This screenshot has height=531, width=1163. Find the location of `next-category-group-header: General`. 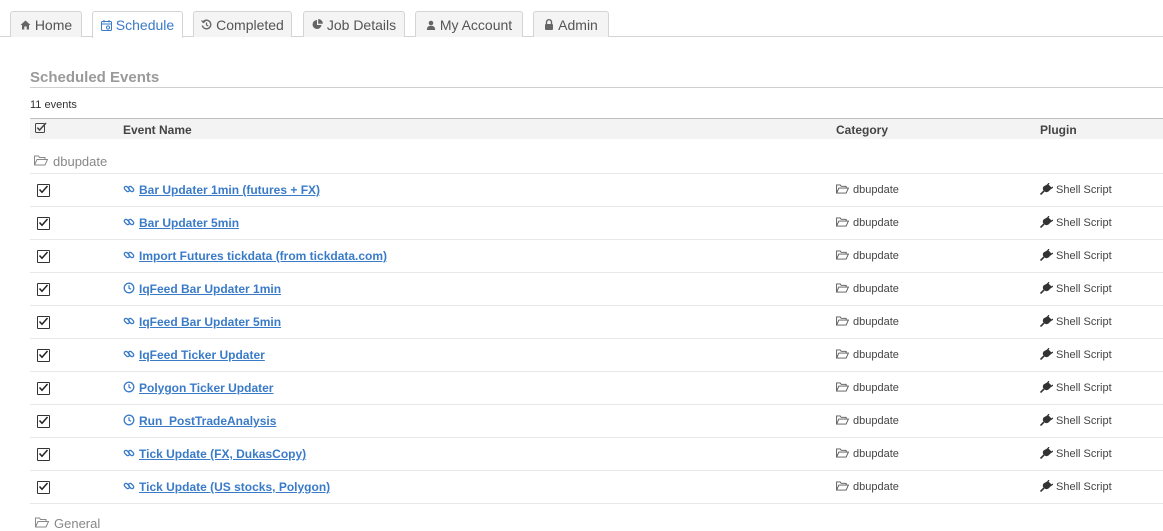

next-category-group-header: General is located at coordinates (67, 523).